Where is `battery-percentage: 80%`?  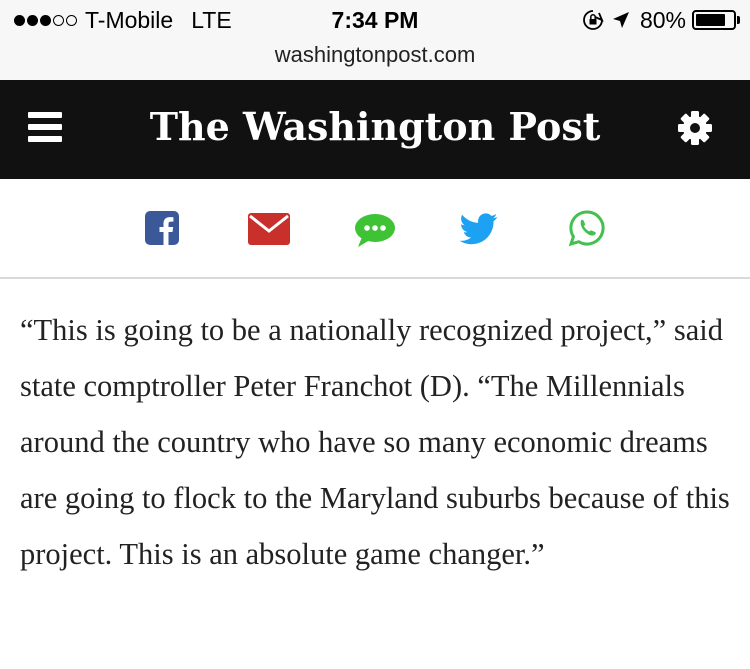 battery-percentage: 80% is located at coordinates (662, 19).